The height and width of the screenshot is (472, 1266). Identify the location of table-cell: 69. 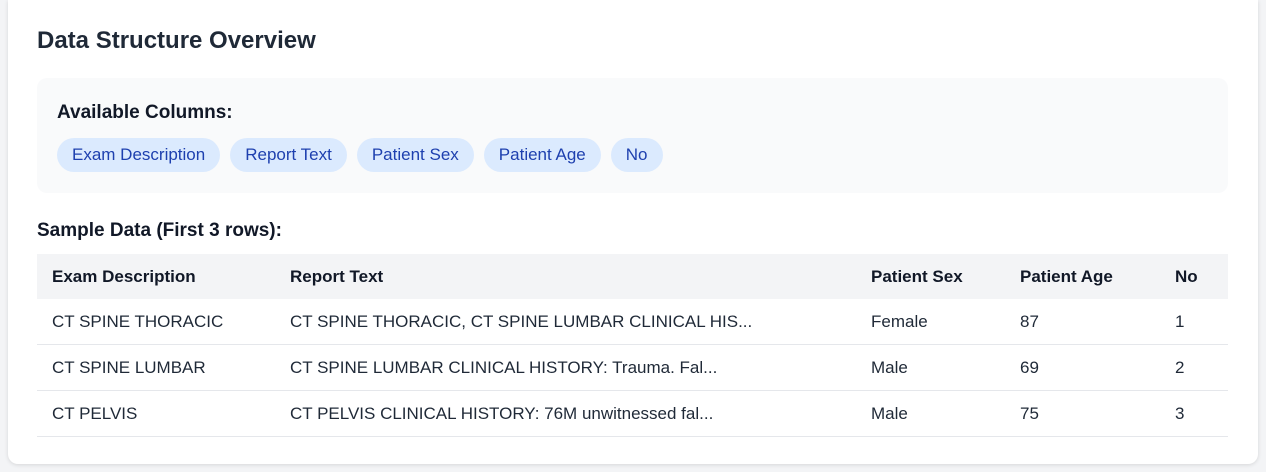
(1082, 367).